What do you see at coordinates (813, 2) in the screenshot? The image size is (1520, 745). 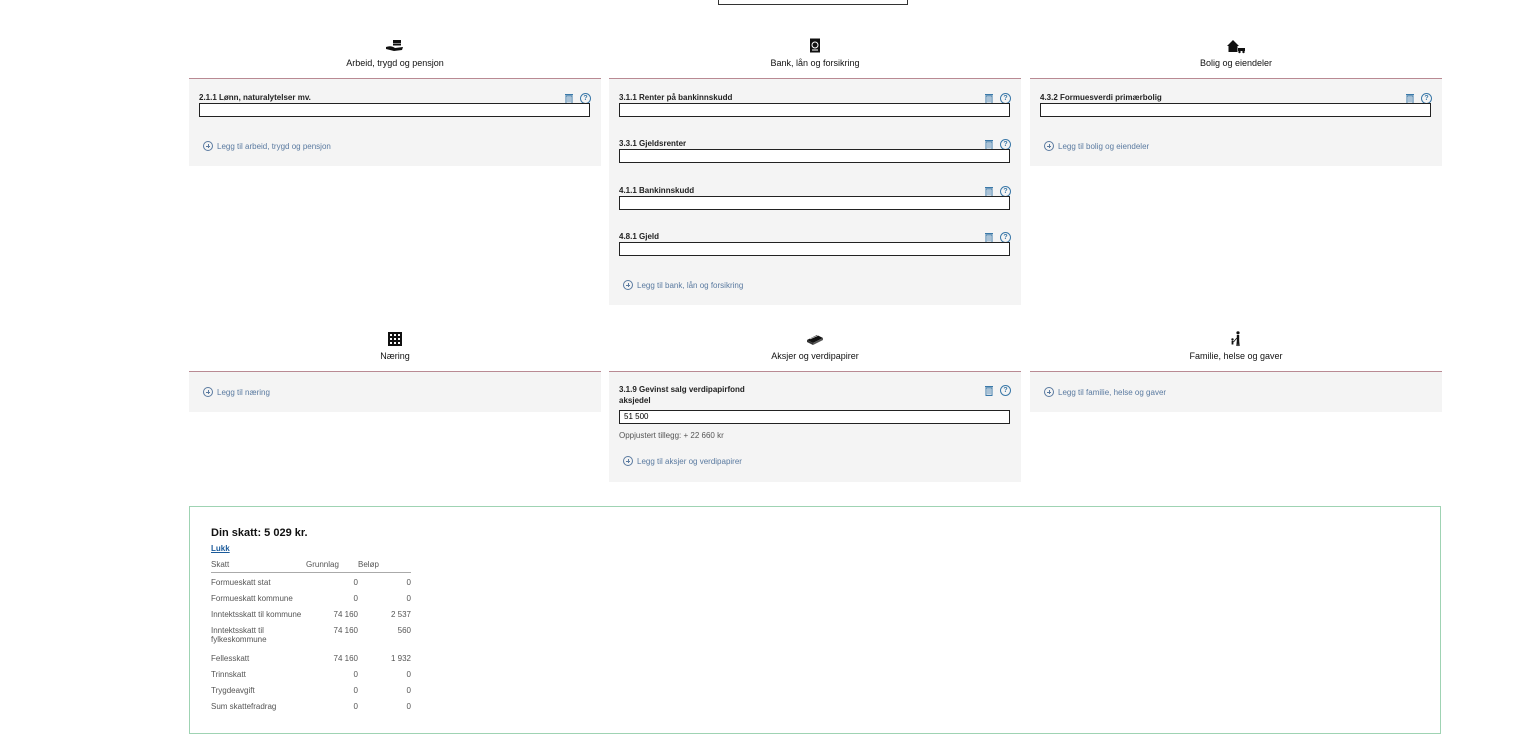 I see `top-input-stub` at bounding box center [813, 2].